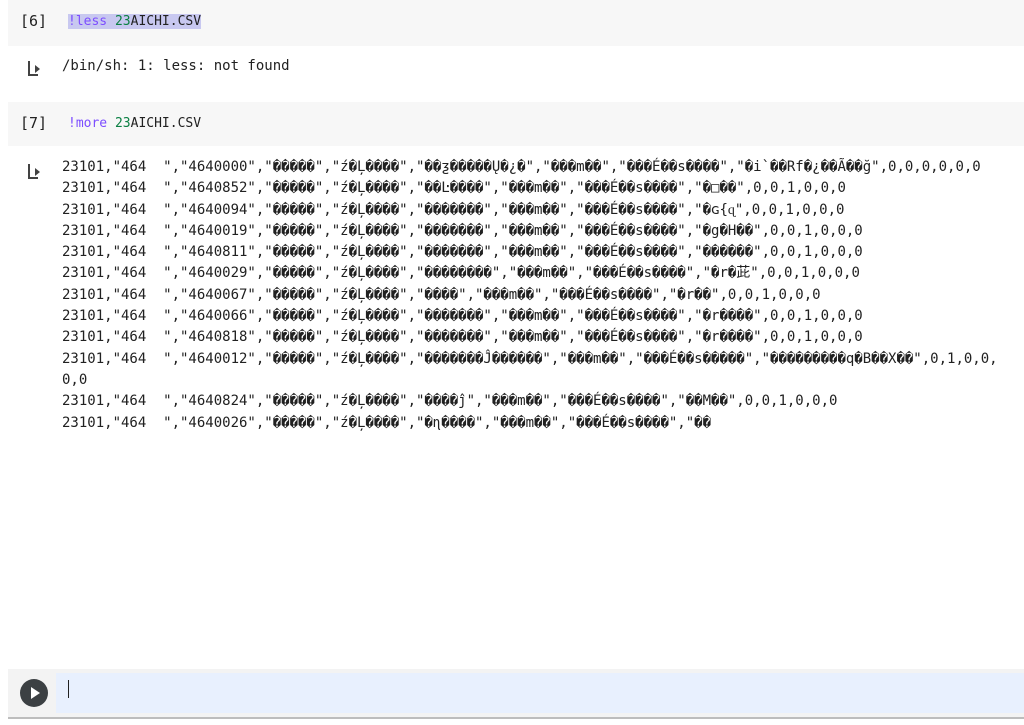  I want to click on cell-code: !less 23AICHI.CSV, so click(135, 21).